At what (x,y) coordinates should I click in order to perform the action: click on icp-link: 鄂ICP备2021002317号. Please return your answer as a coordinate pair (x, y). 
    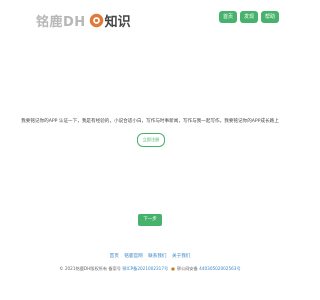
    Looking at the image, I should click on (145, 268).